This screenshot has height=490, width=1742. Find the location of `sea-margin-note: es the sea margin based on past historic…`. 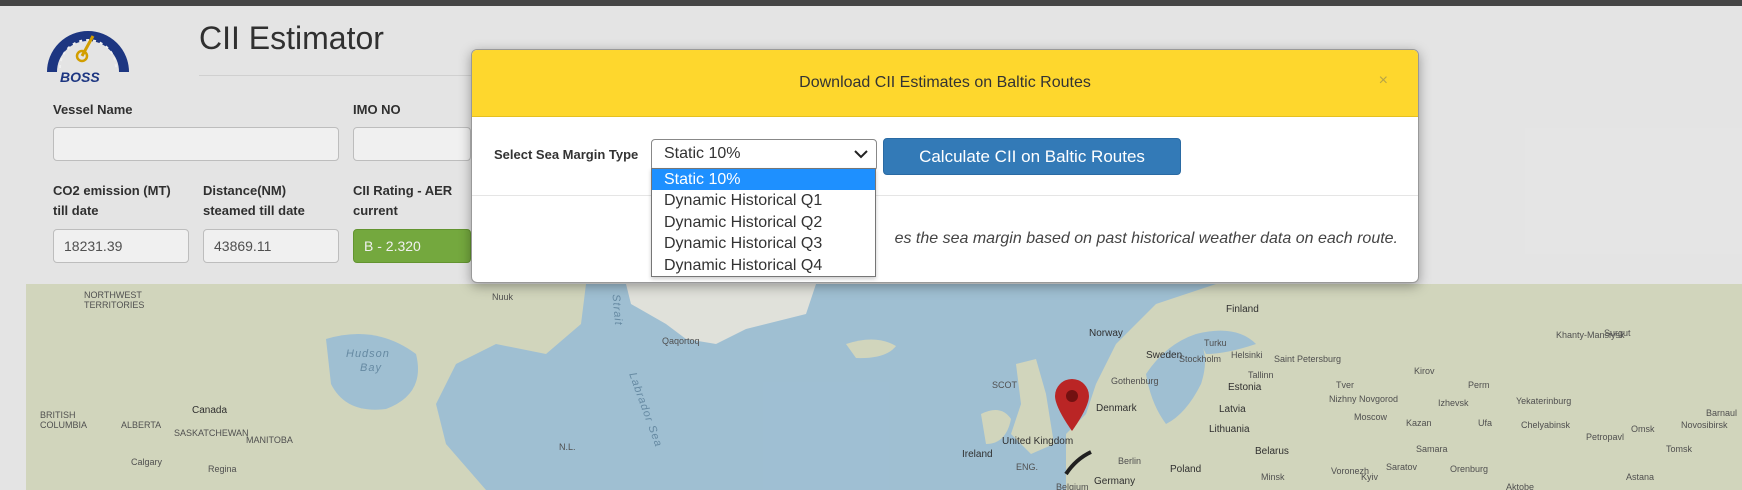

sea-margin-note: es the sea margin based on past historic… is located at coordinates (1146, 238).